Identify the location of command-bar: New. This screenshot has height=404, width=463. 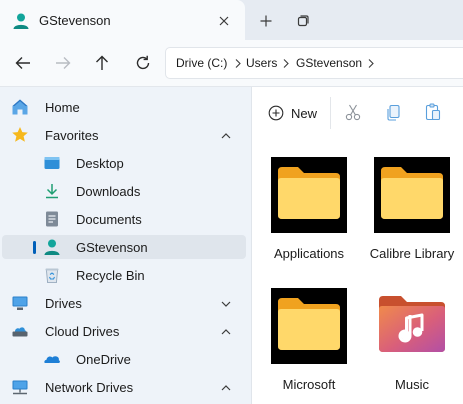
(357, 112).